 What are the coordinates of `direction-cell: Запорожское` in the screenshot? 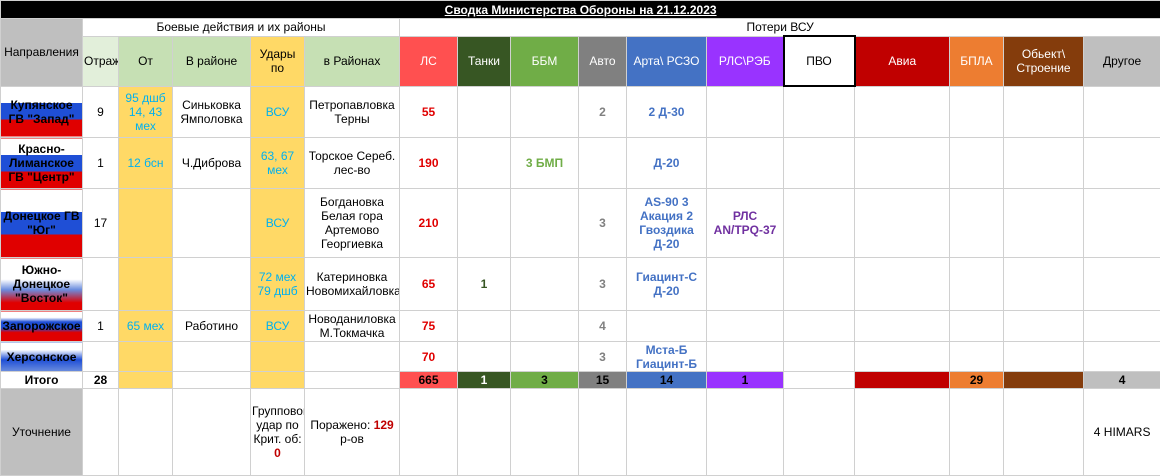 It's located at (42, 326).